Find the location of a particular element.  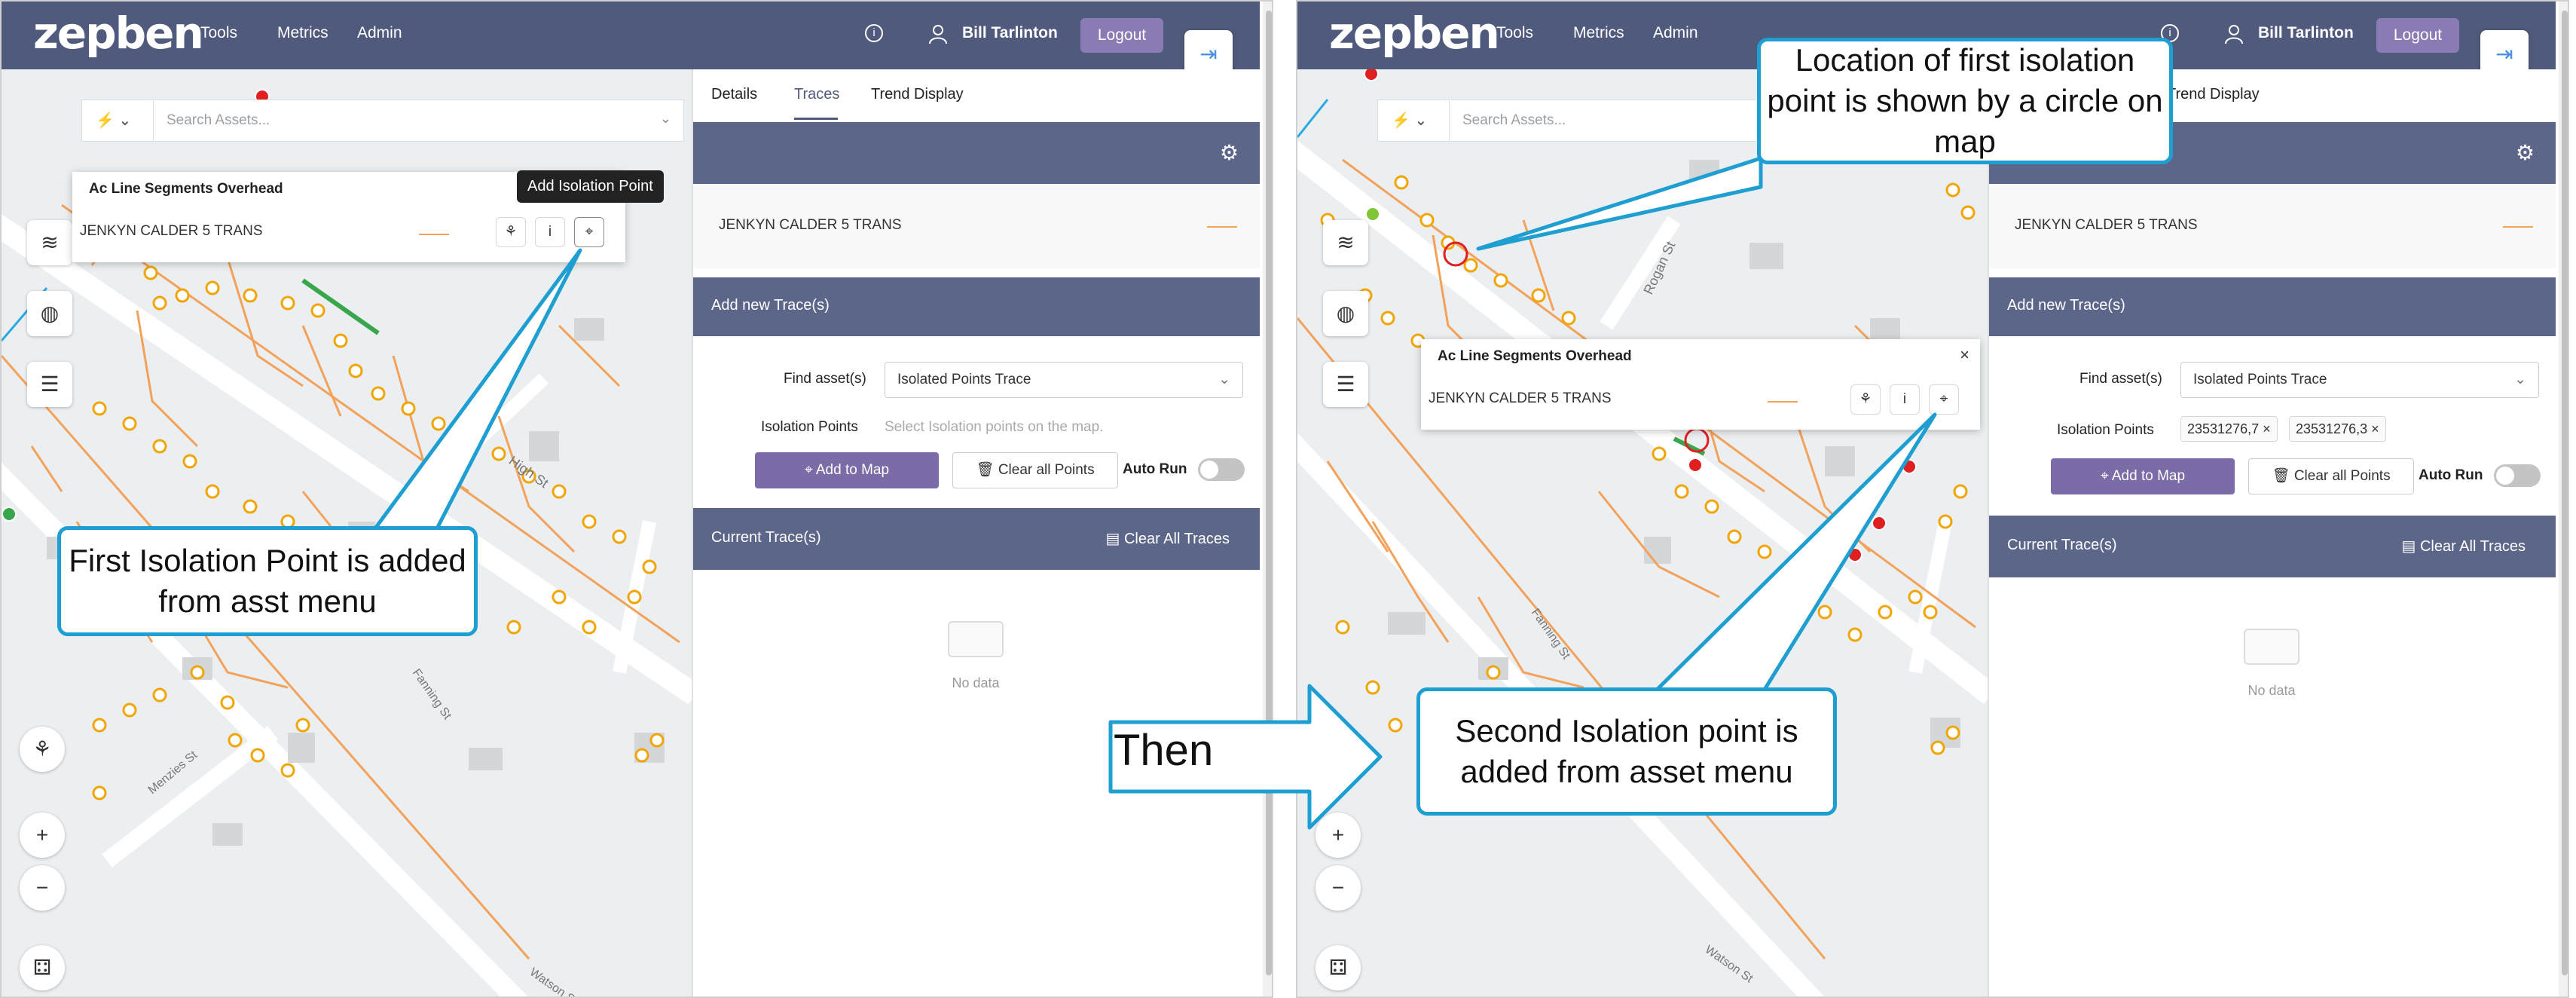

isolation-point-tag-label: 23531276,3 is located at coordinates (2332, 428).